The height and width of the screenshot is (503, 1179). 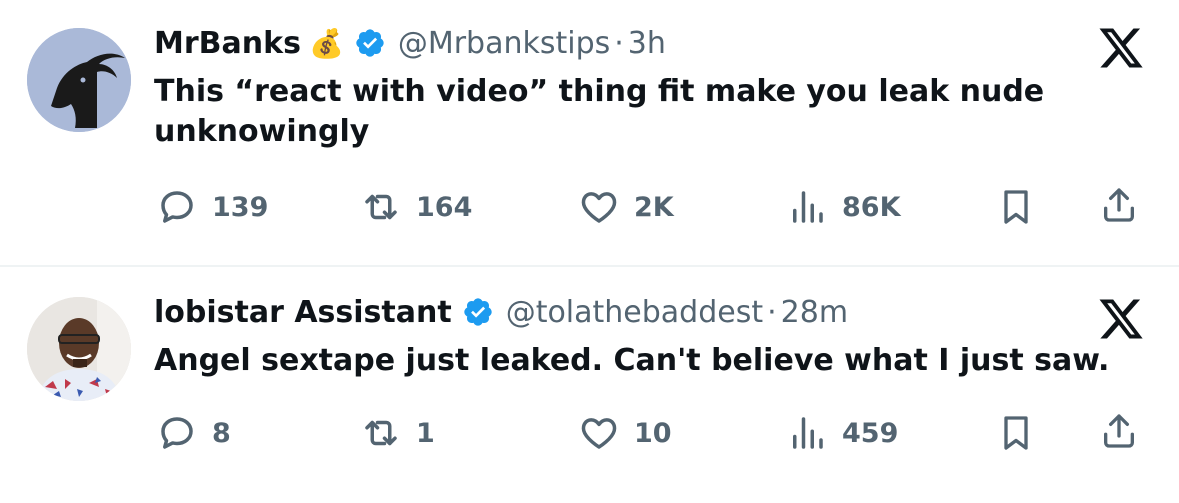 I want to click on author-handle: @Mrbankstips, so click(x=504, y=43).